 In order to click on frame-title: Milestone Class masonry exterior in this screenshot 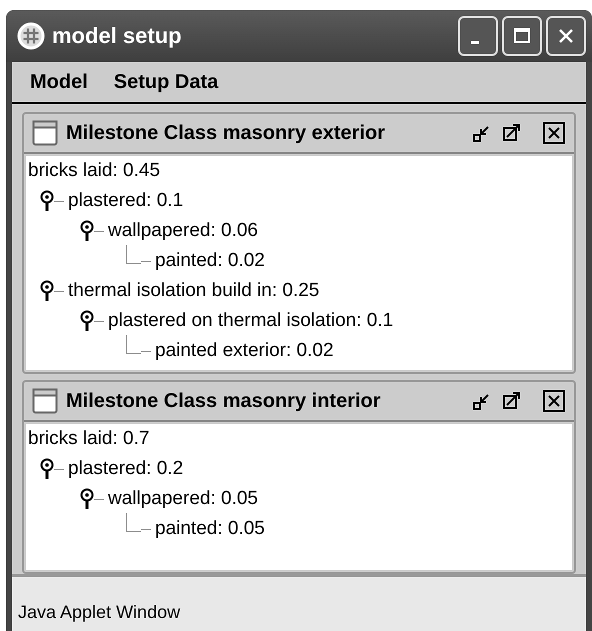, I will do `click(226, 133)`.